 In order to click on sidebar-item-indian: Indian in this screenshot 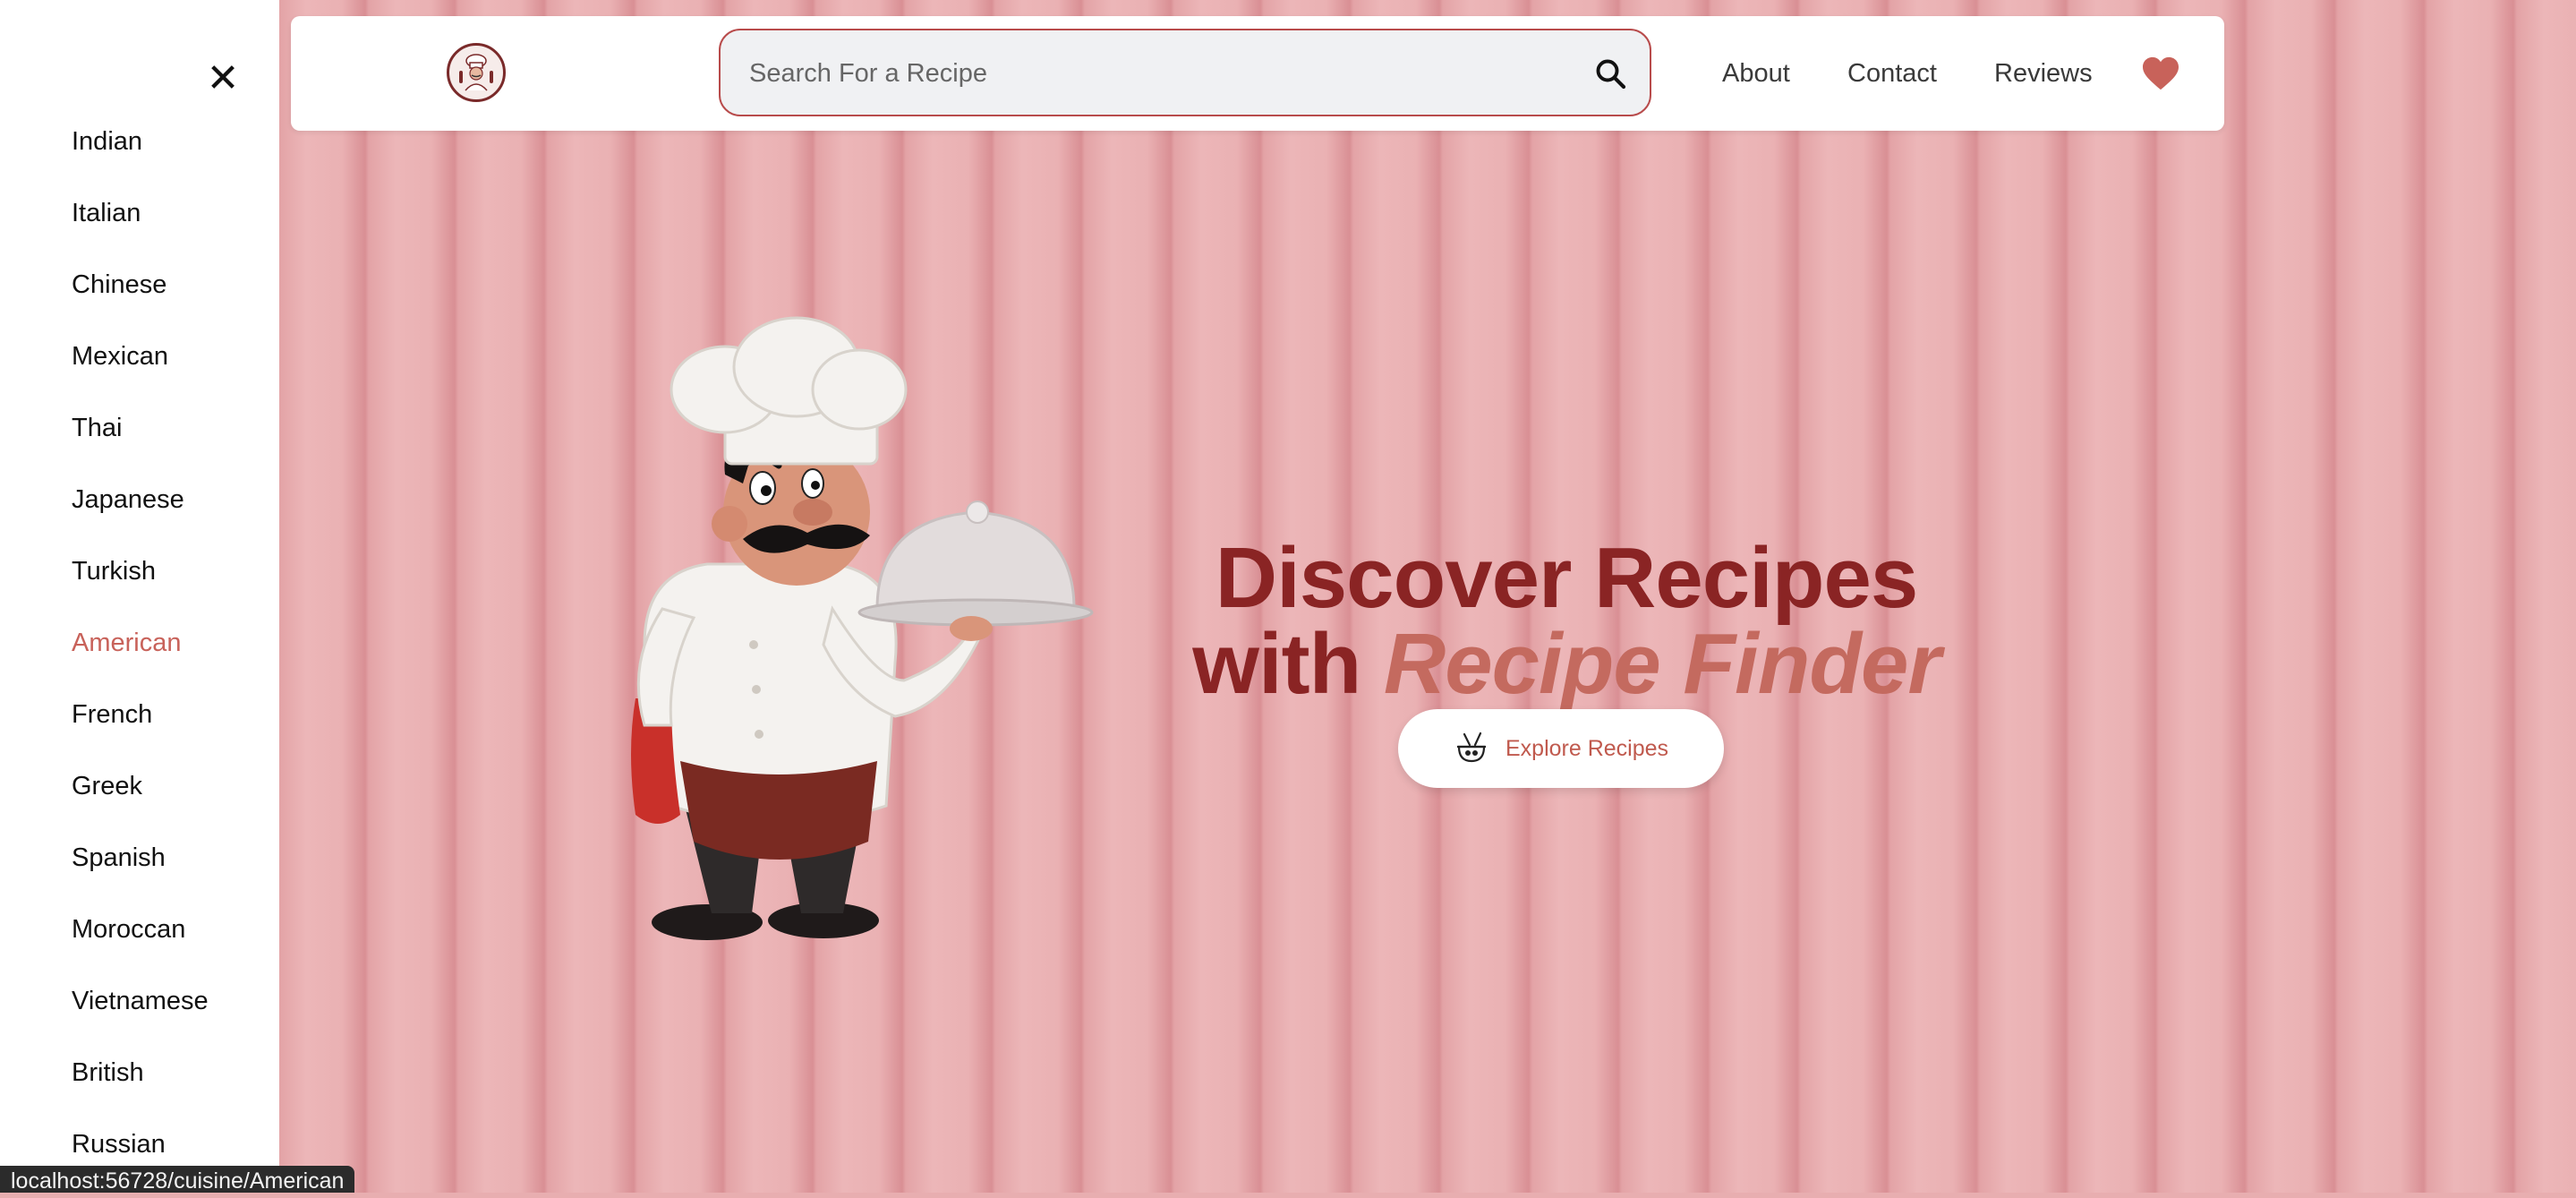, I will do `click(140, 159)`.